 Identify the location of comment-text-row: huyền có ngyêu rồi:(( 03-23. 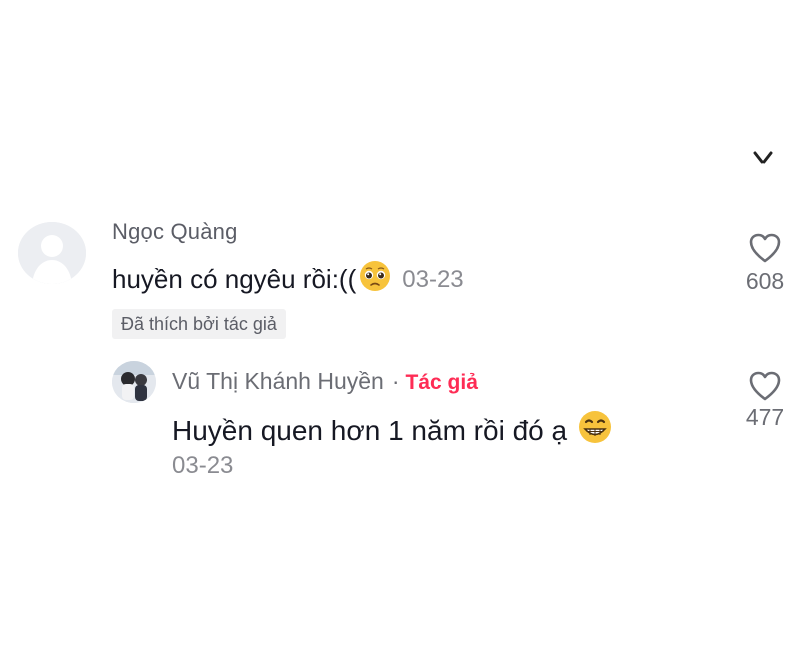
(288, 279).